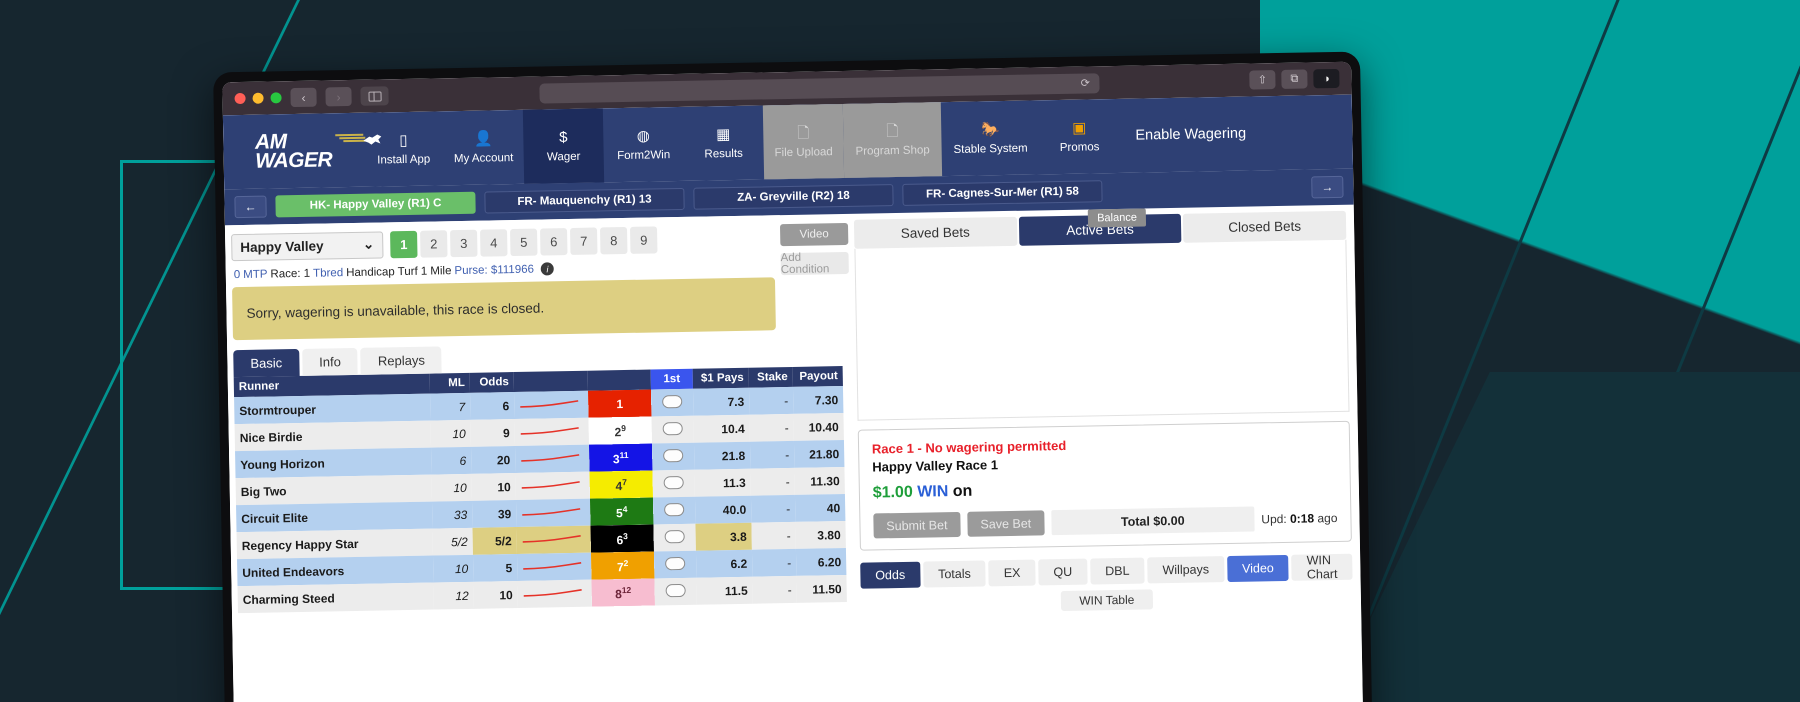 This screenshot has width=1800, height=702. What do you see at coordinates (990, 149) in the screenshot?
I see `nav-label-stable-system: Stable System` at bounding box center [990, 149].